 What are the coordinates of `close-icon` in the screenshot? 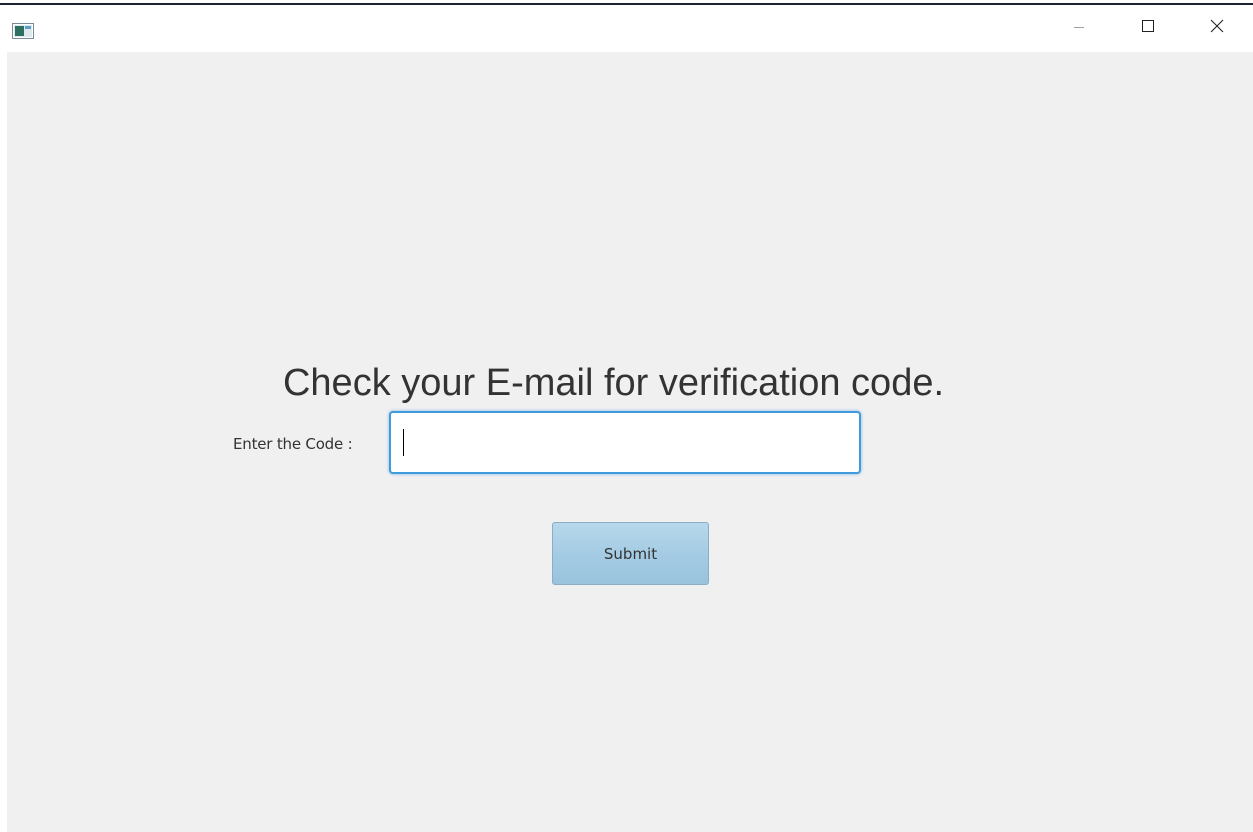 It's located at (1217, 28).